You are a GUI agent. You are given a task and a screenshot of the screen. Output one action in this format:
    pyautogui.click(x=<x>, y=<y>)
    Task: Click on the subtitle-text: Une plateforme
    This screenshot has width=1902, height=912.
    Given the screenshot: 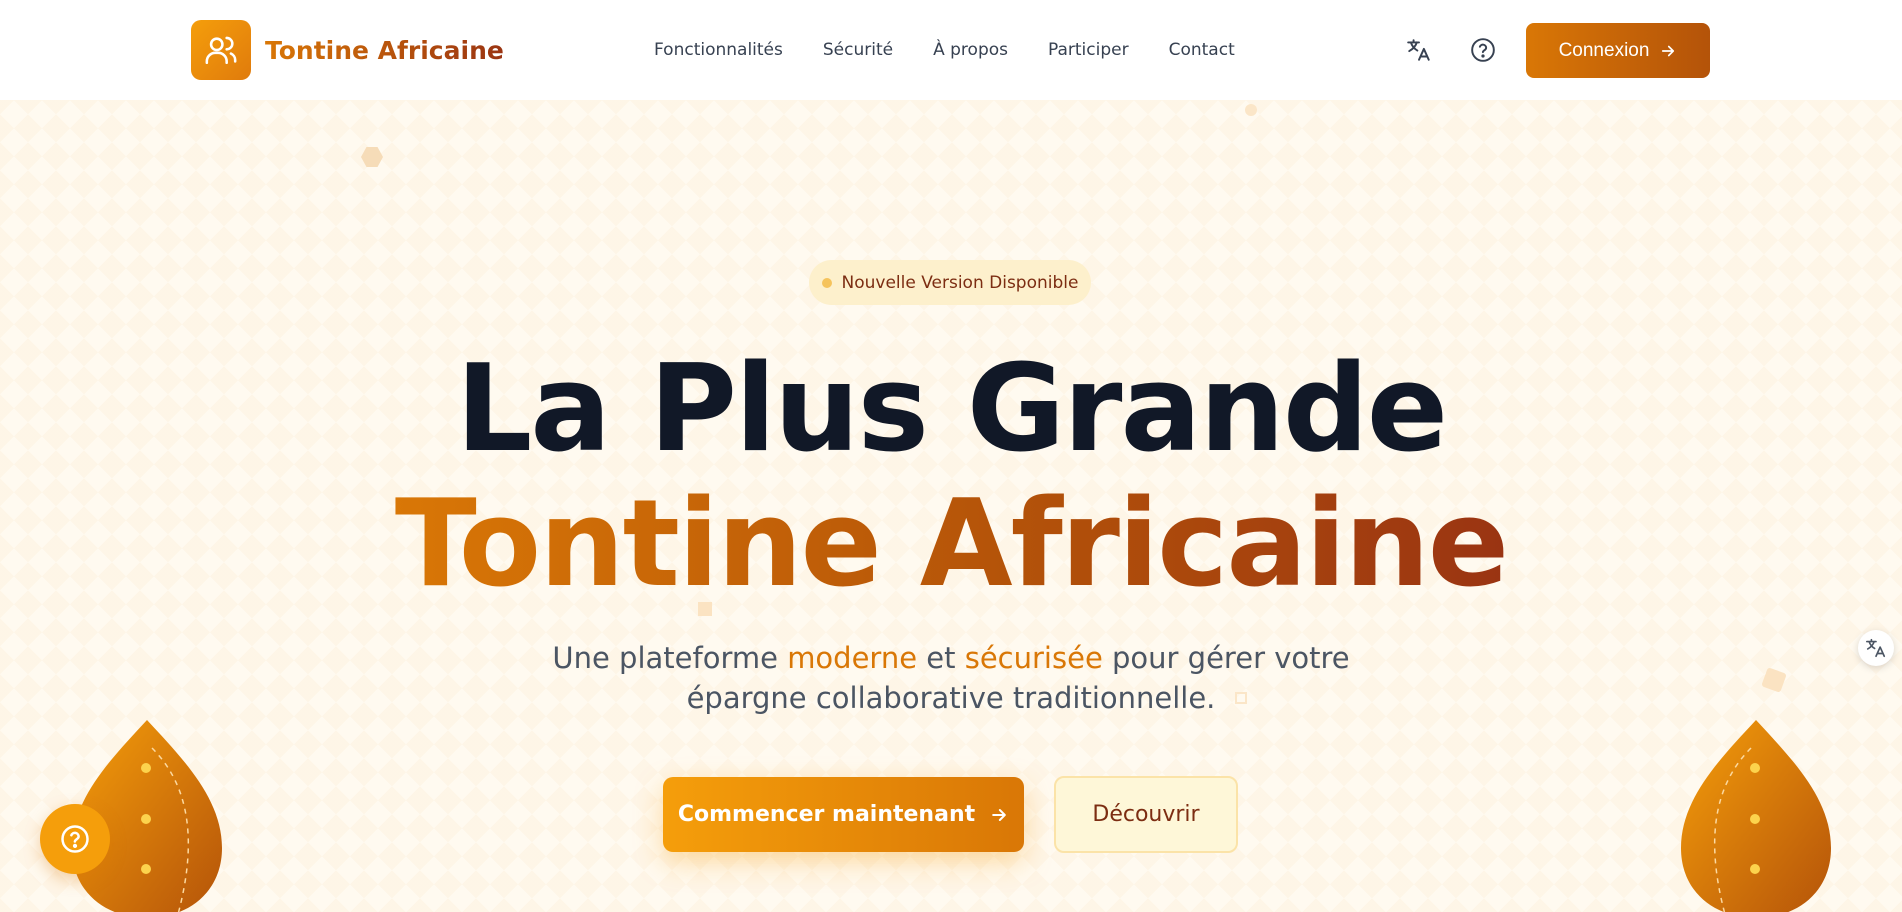 What is the action you would take?
    pyautogui.click(x=670, y=658)
    